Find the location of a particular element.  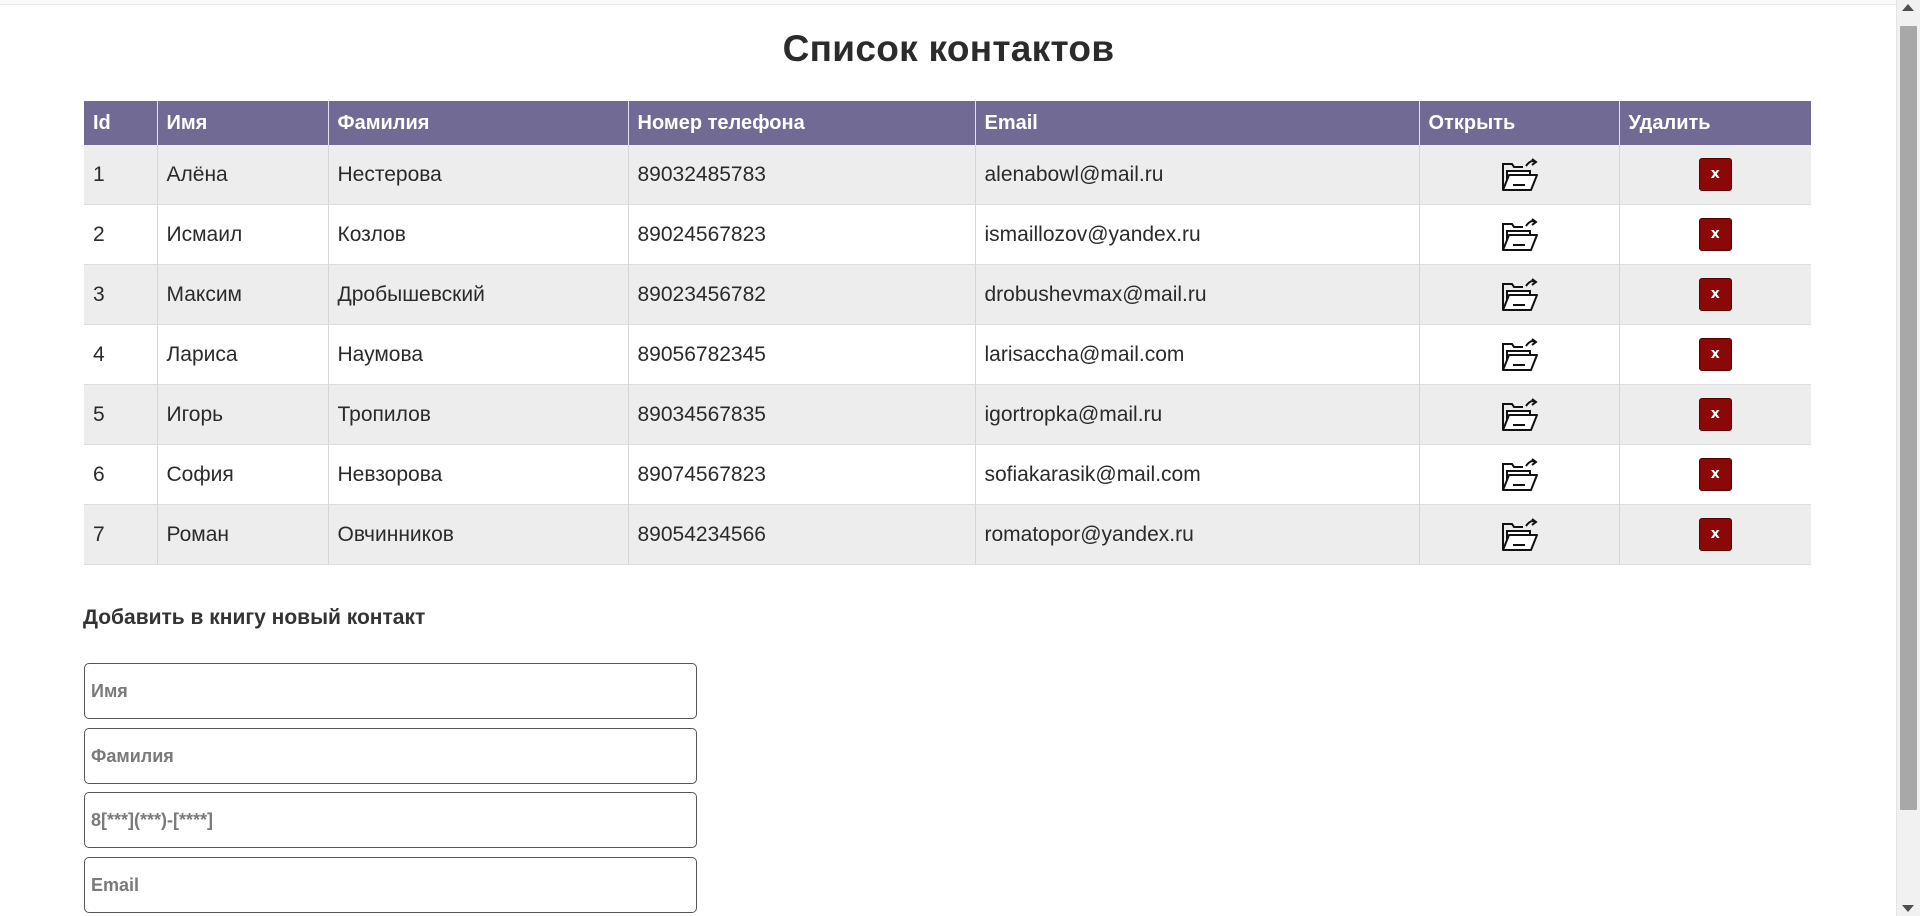

first-name-input is located at coordinates (390, 691).